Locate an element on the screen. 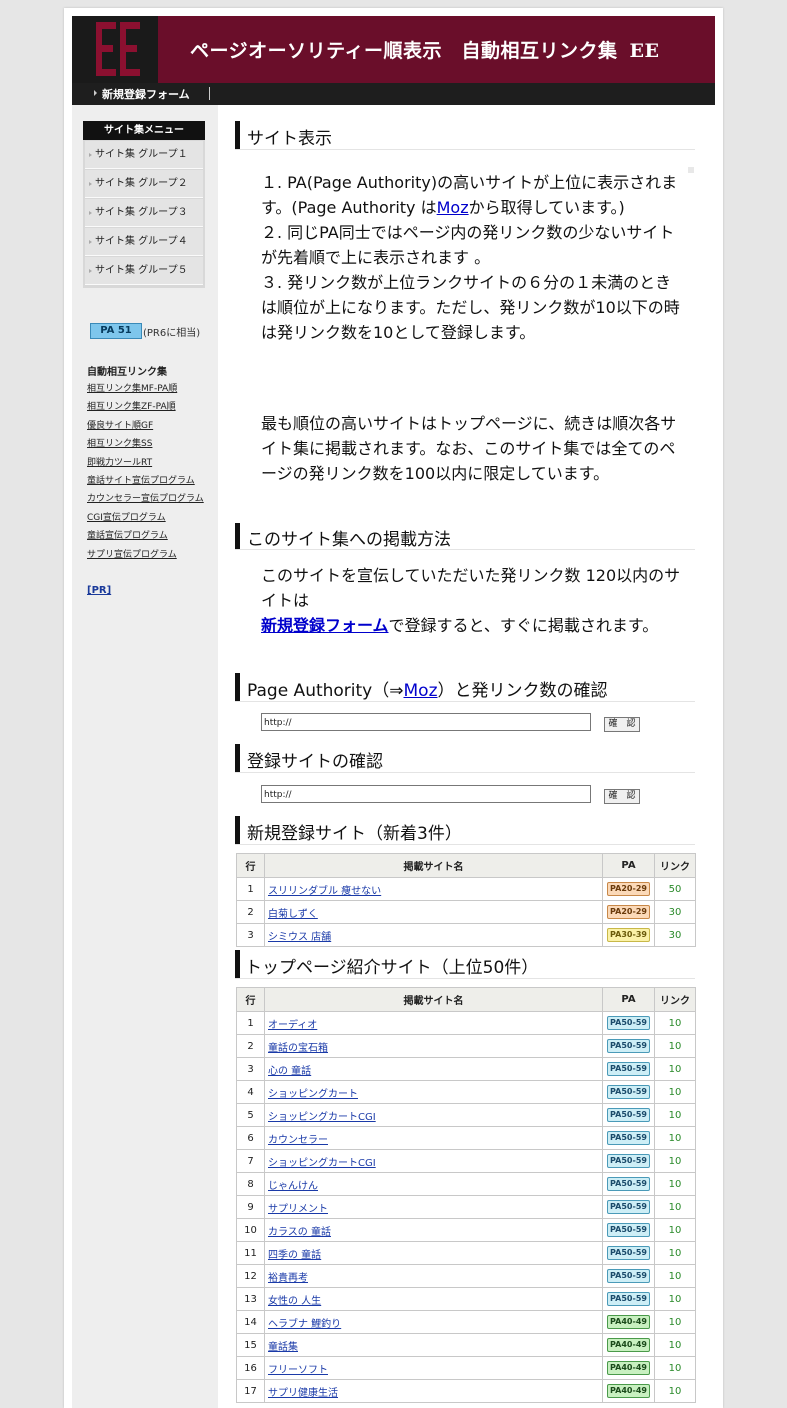 Image resolution: width=787 pixels, height=1408 pixels. site-check-button: 確 認 is located at coordinates (622, 796).